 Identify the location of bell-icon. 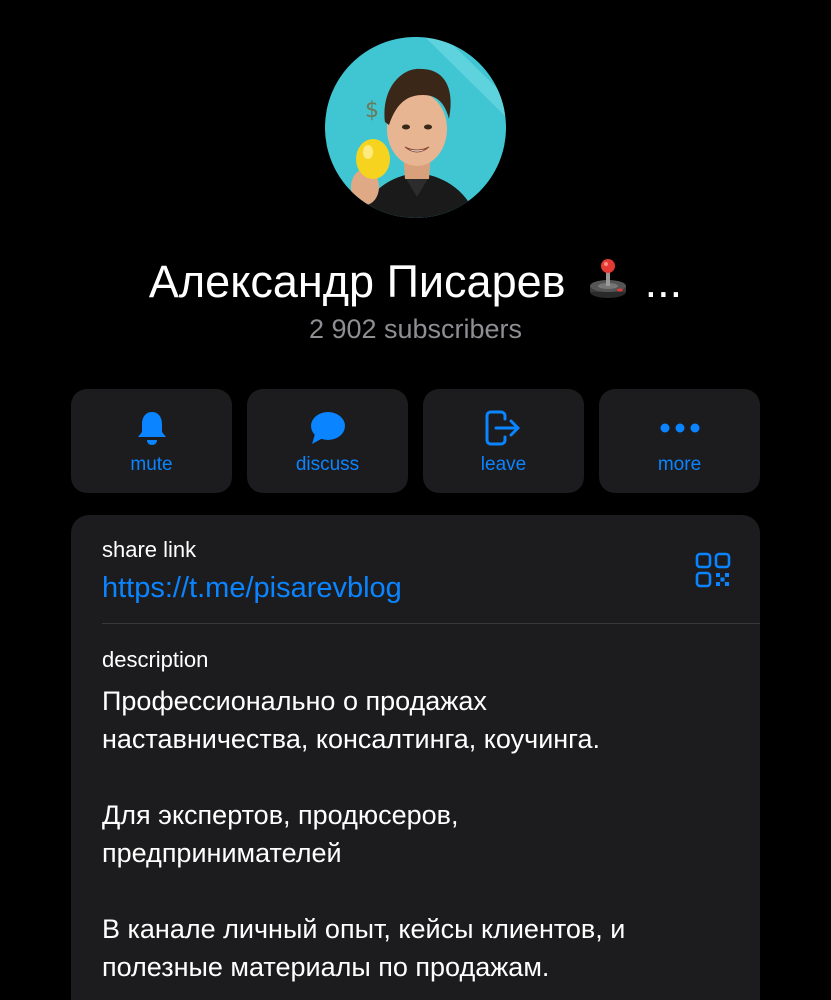
(152, 428).